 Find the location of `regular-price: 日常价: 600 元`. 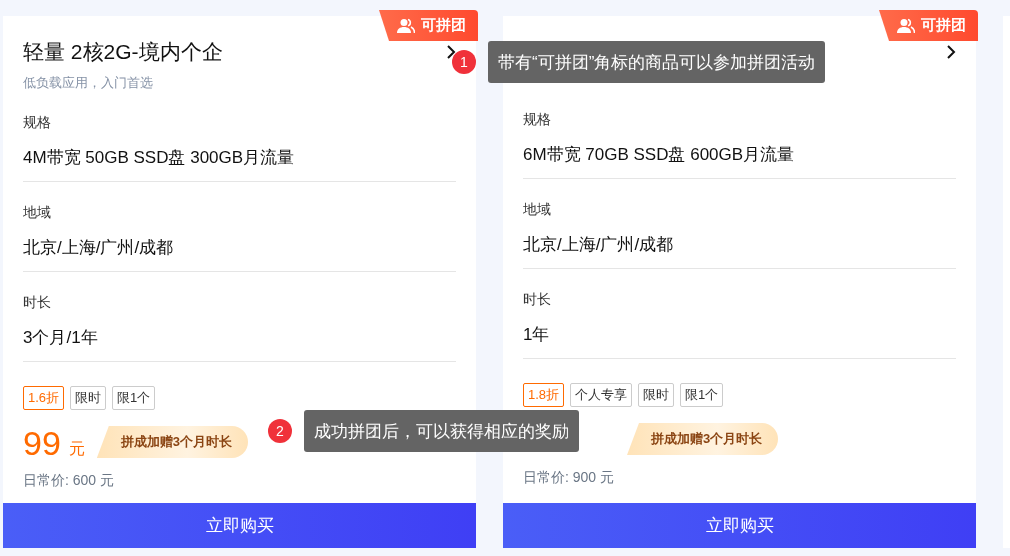

regular-price: 日常价: 600 元 is located at coordinates (69, 481).